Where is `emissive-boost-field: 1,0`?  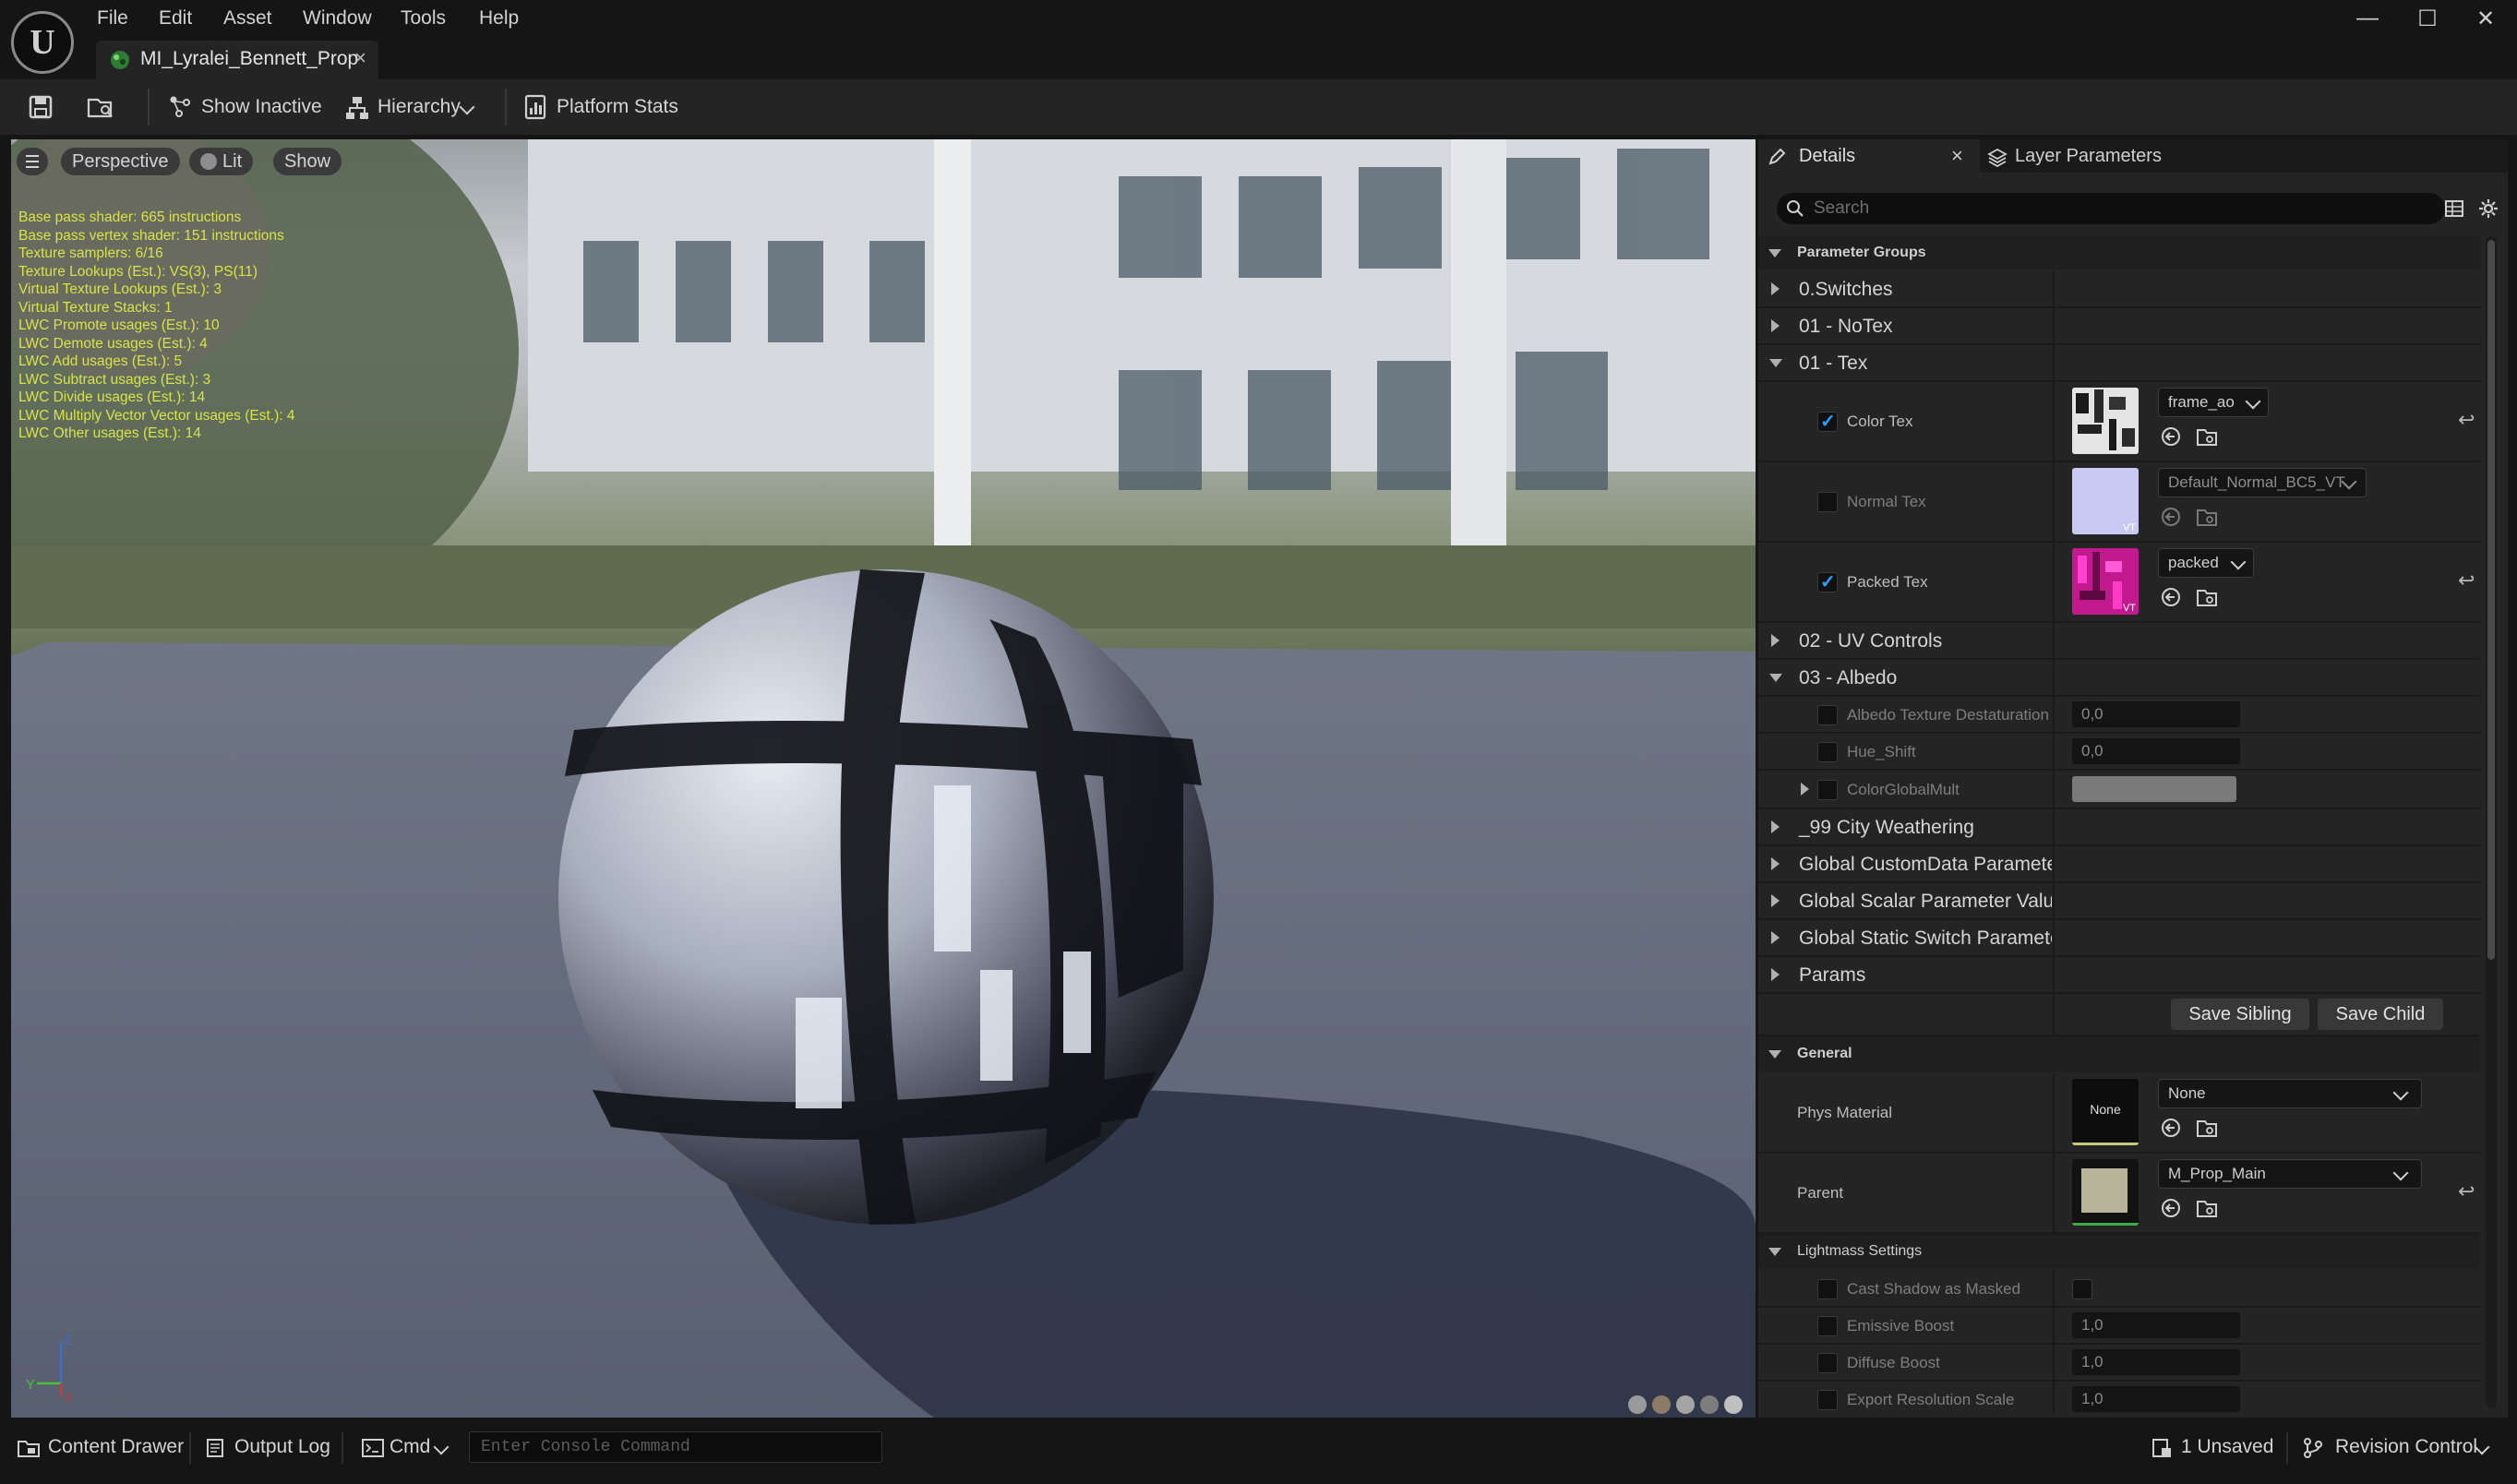
emissive-boost-field: 1,0 is located at coordinates (2156, 1325).